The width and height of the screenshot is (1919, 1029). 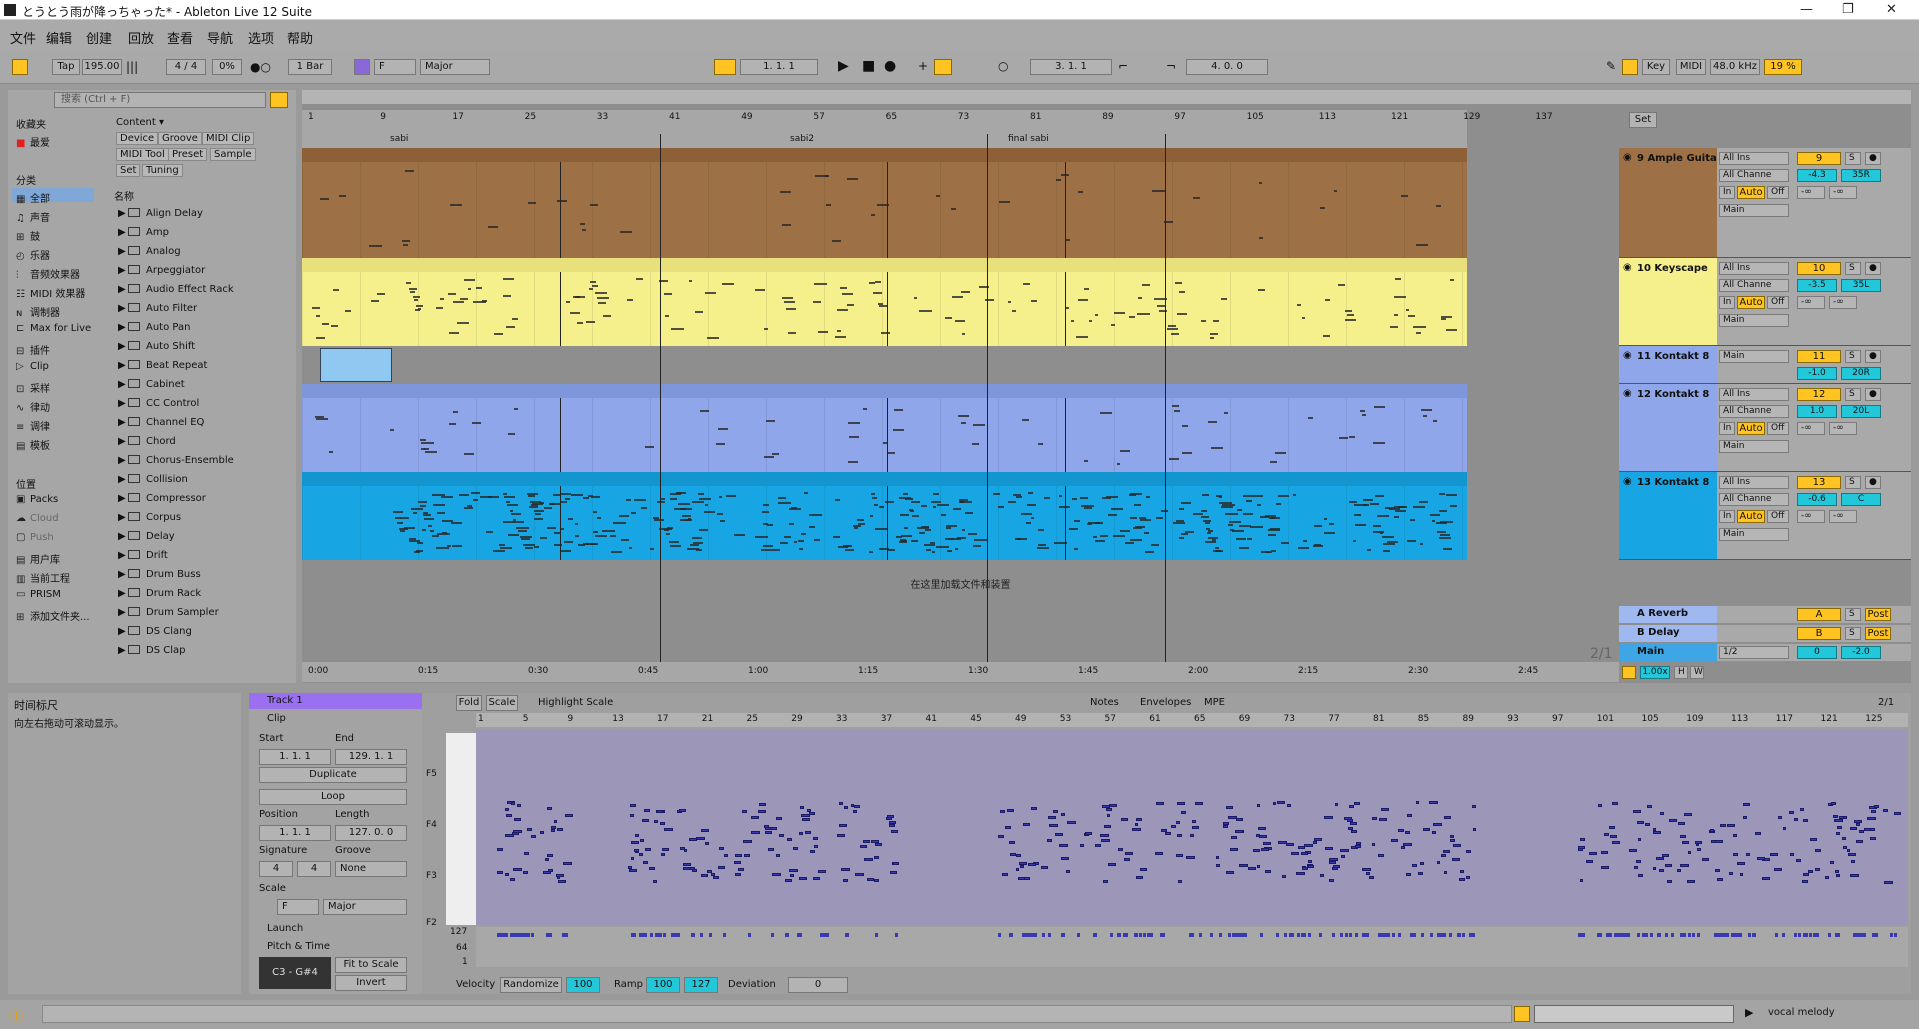 What do you see at coordinates (356, 365) in the screenshot?
I see `short-midi-clip` at bounding box center [356, 365].